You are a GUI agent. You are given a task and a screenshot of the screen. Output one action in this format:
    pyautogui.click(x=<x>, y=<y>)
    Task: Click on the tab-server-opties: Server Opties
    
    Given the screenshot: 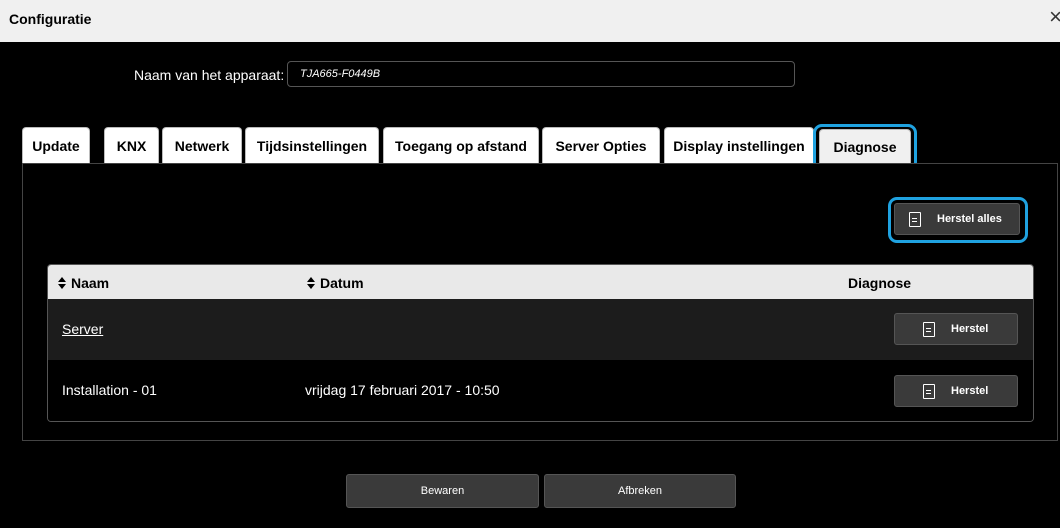 What is the action you would take?
    pyautogui.click(x=601, y=145)
    